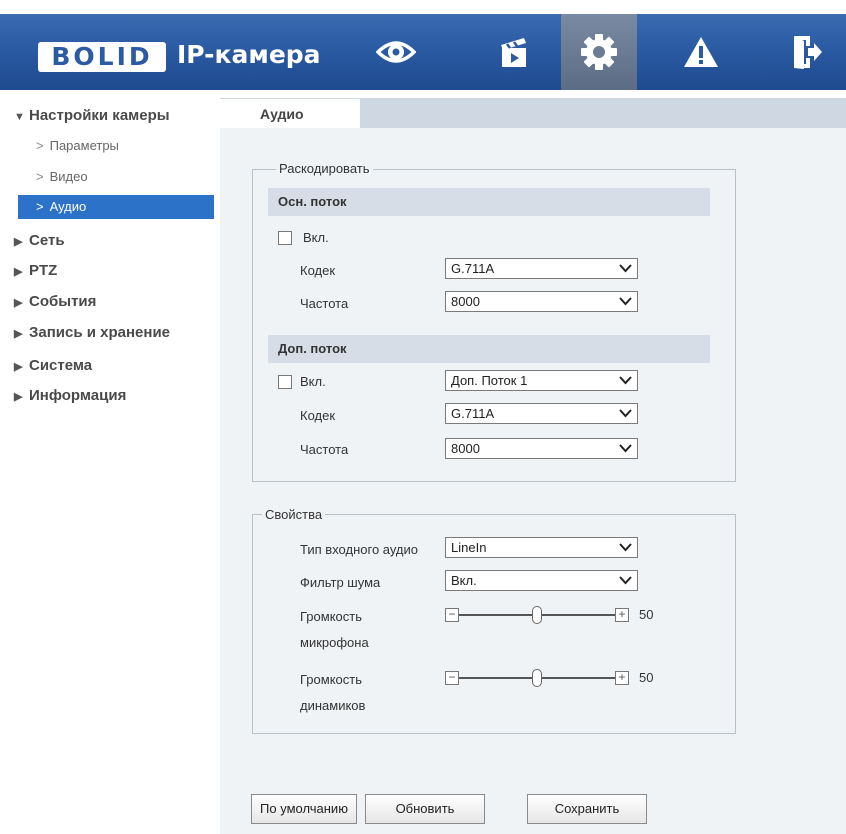  What do you see at coordinates (318, 415) in the screenshot?
I see `sub-codec-label: Кодек` at bounding box center [318, 415].